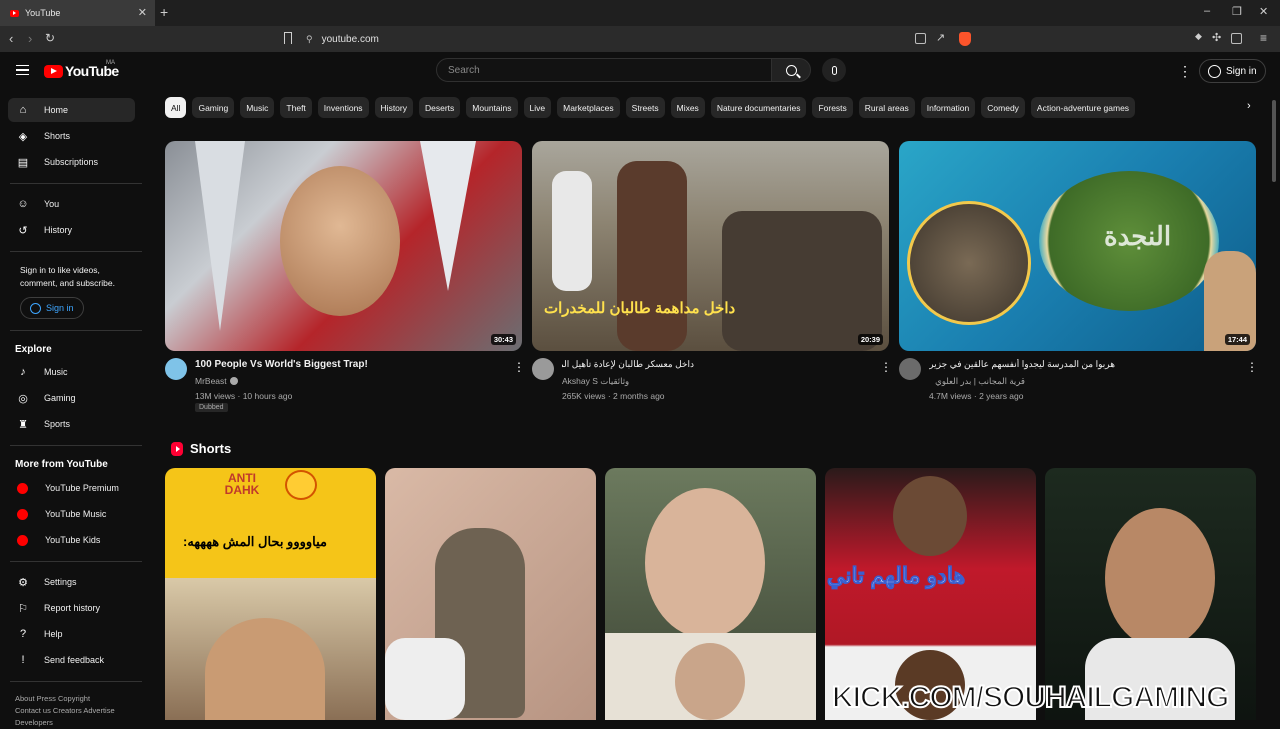  Describe the element at coordinates (22, 514) in the screenshot. I see `youtube-music-icon` at that location.